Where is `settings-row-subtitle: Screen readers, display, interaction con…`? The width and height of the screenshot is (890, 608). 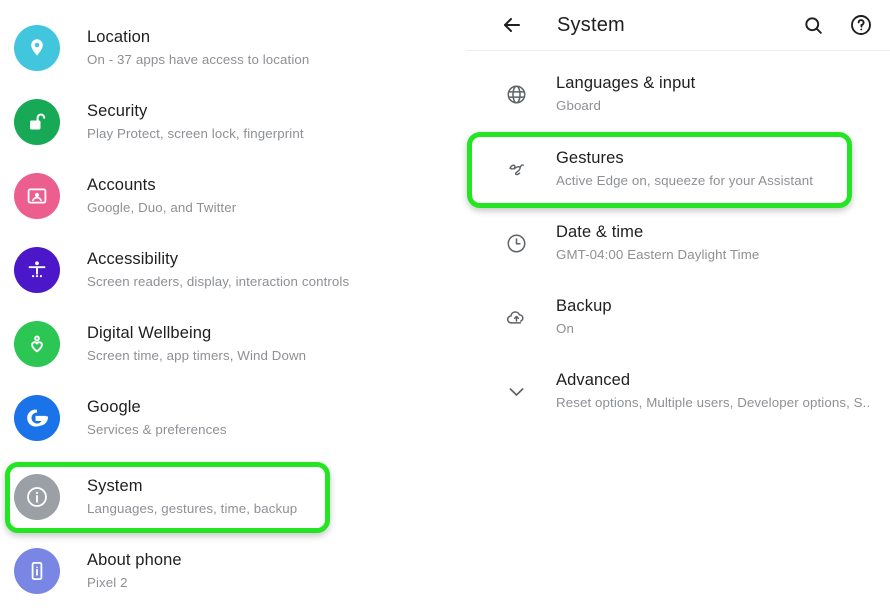 settings-row-subtitle: Screen readers, display, interaction con… is located at coordinates (218, 281).